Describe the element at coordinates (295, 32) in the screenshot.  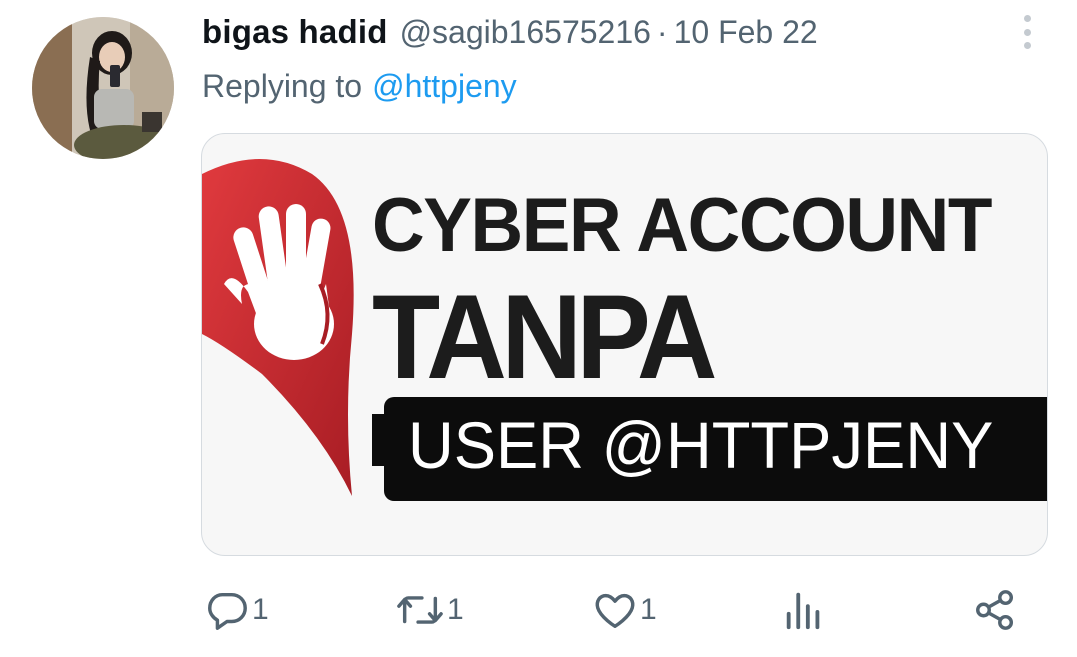
I see `author-name: bigas hadid` at that location.